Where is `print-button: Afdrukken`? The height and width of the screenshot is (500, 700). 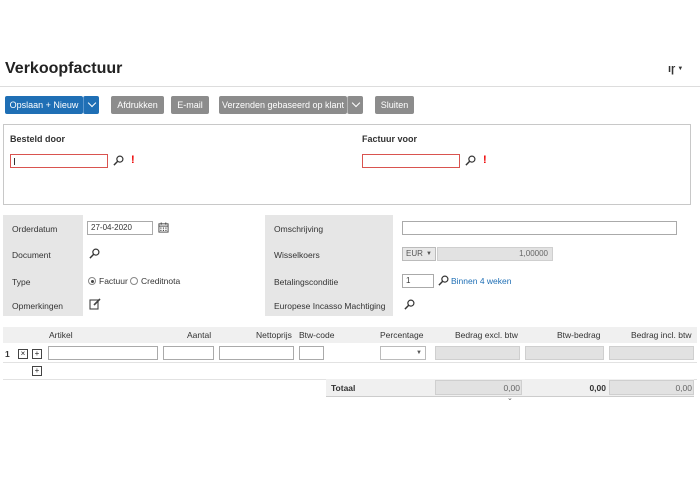
print-button: Afdrukken is located at coordinates (137, 105).